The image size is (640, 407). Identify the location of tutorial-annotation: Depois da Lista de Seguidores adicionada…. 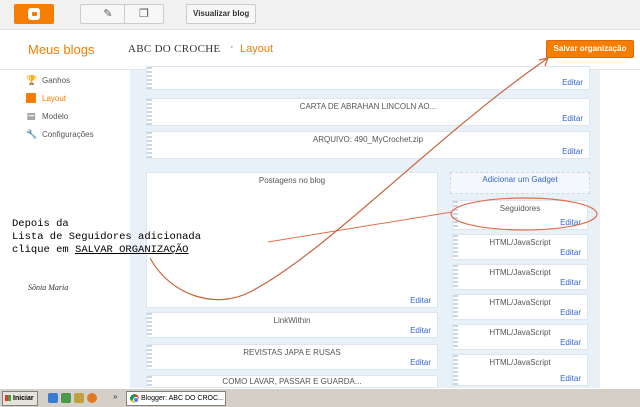
(106, 237).